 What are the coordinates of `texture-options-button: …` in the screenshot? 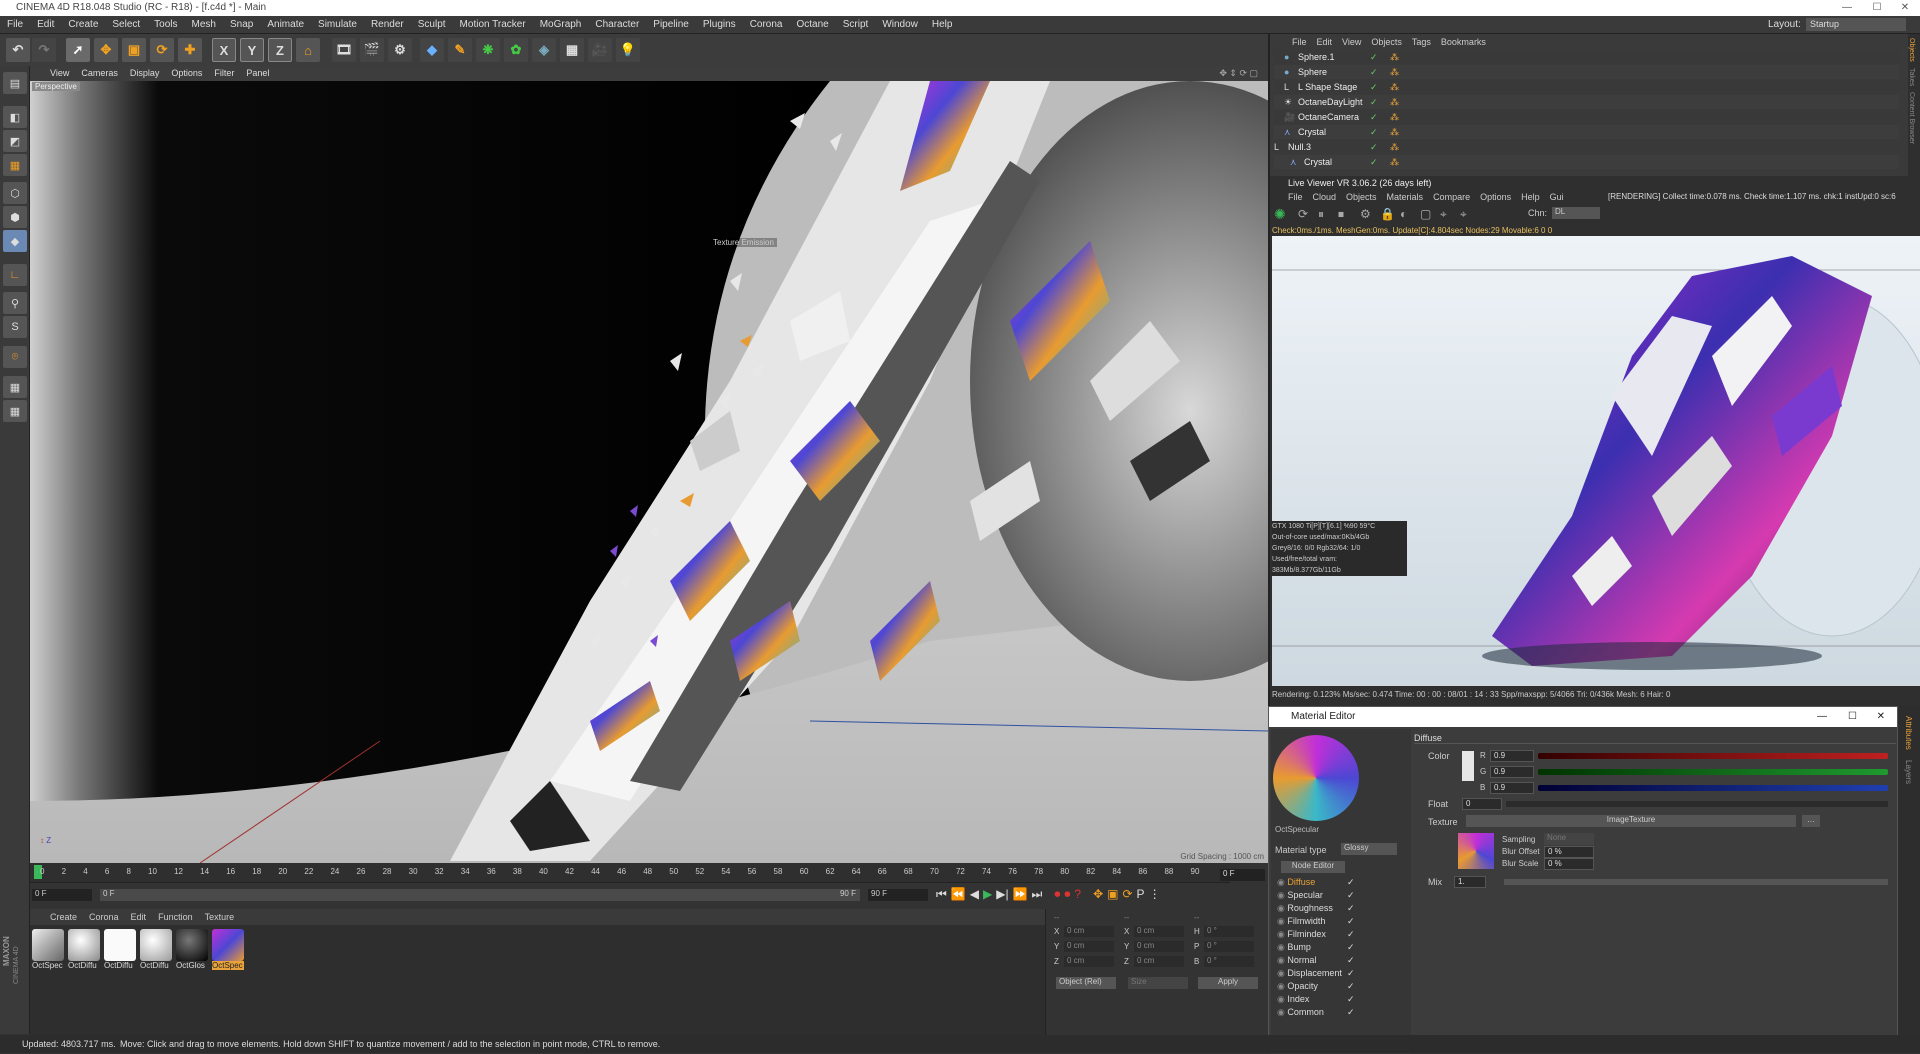 It's located at (1811, 821).